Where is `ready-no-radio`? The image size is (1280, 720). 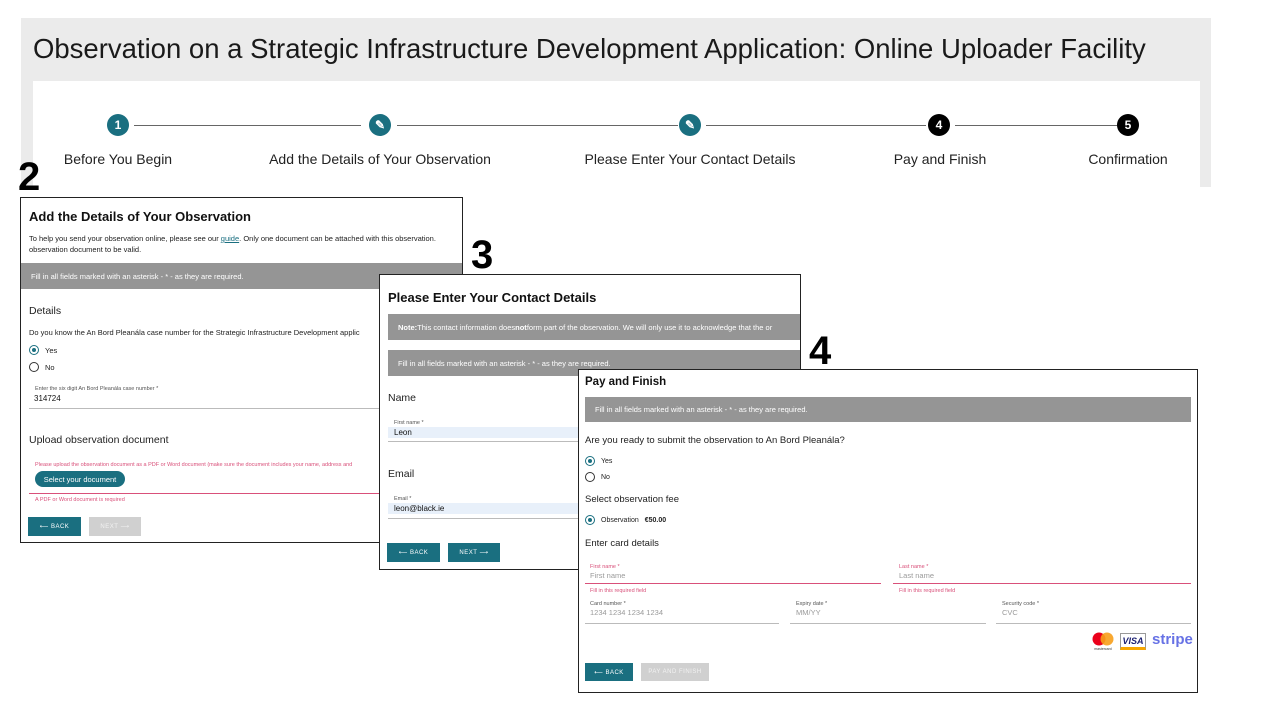 ready-no-radio is located at coordinates (590, 477).